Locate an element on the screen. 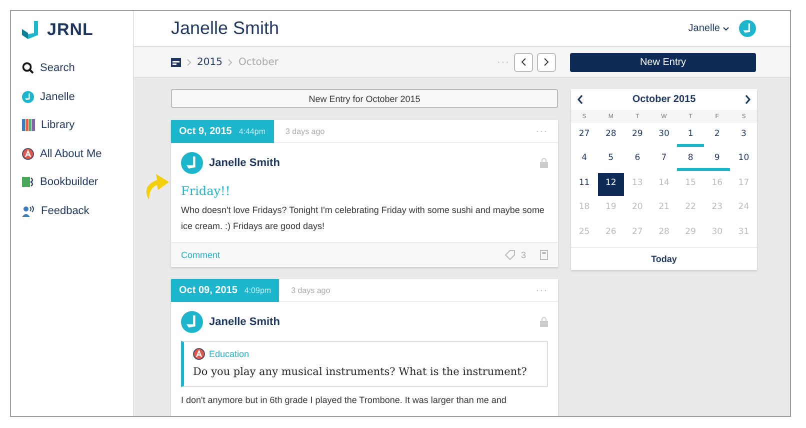 This screenshot has height=428, width=806. calendar-day: 10 is located at coordinates (743, 159).